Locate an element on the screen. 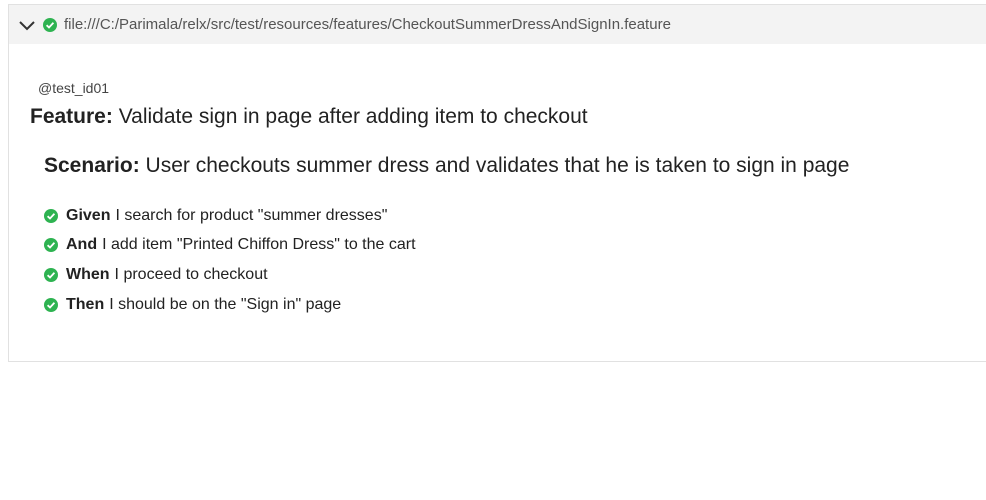 This screenshot has height=500, width=986. step-text: I search for product "summer dresses" is located at coordinates (251, 215).